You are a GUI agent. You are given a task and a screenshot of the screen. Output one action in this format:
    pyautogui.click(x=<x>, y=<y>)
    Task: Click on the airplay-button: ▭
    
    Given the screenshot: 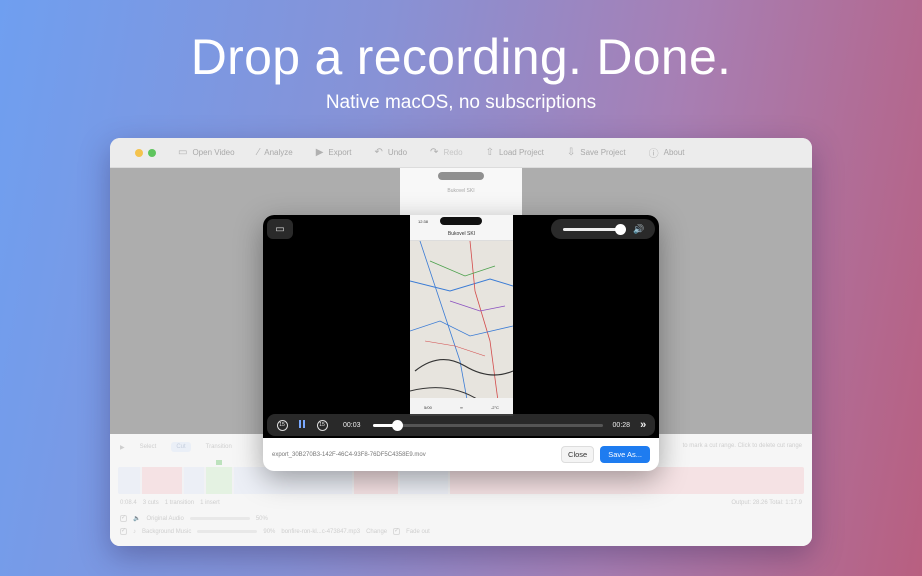 What is the action you would take?
    pyautogui.click(x=280, y=229)
    